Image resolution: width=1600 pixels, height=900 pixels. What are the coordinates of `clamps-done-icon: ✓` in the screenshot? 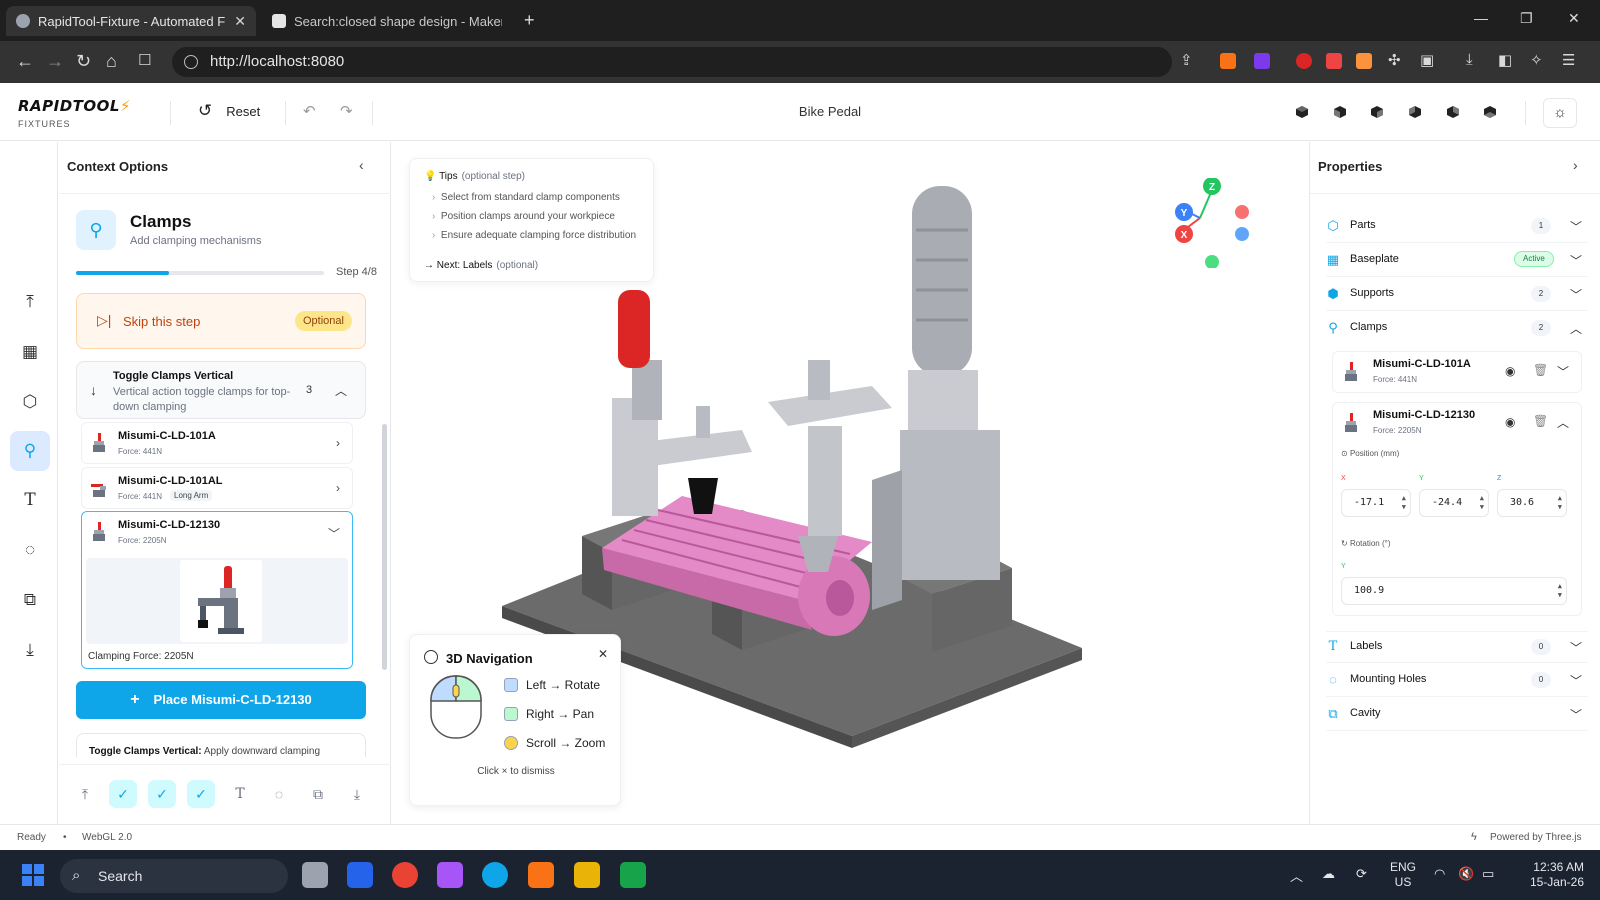 It's located at (201, 794).